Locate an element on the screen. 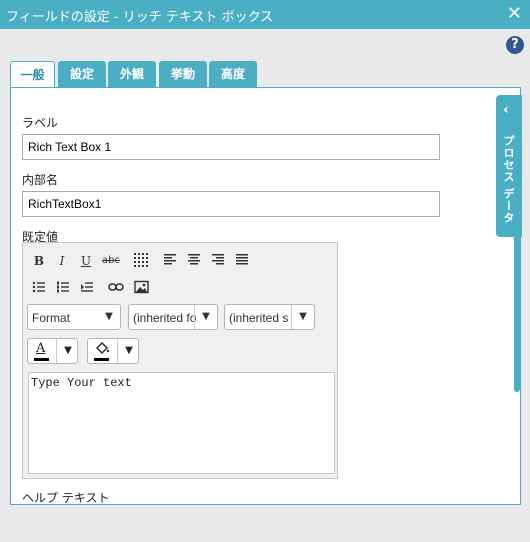 Image resolution: width=530 pixels, height=542 pixels. dialog-titlebar: フィールドの設定 - リッチ テキスト ボックス ✕ is located at coordinates (265, 14).